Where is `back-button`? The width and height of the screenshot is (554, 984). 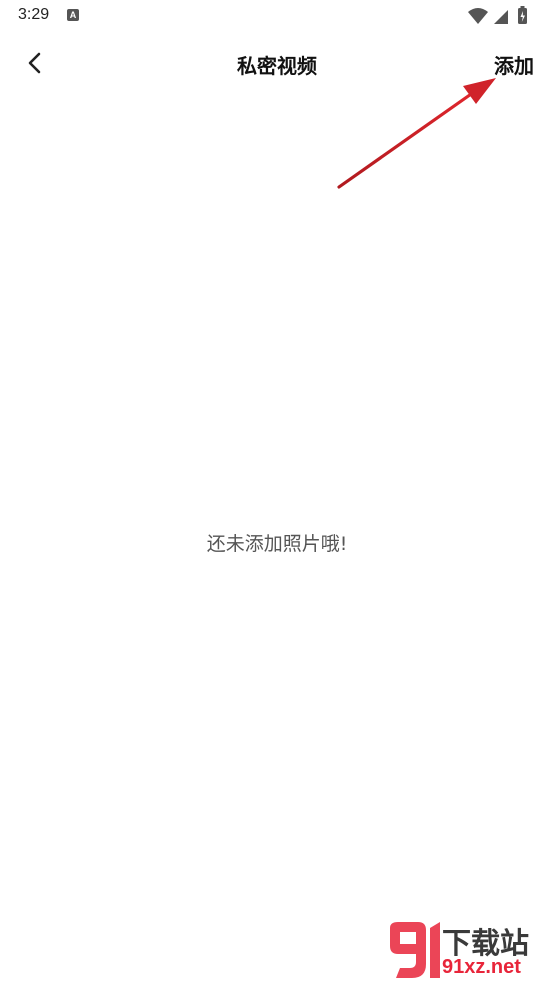
back-button is located at coordinates (35, 63).